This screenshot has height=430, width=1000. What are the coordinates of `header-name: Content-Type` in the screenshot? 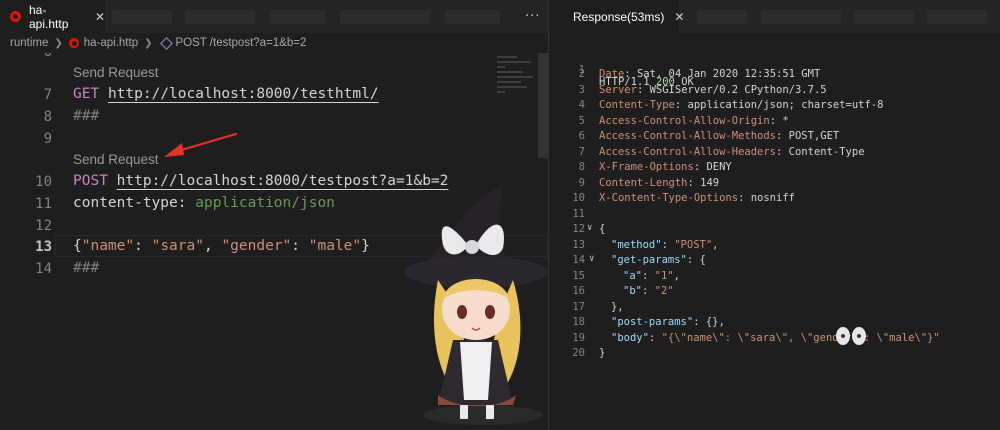 It's located at (637, 105).